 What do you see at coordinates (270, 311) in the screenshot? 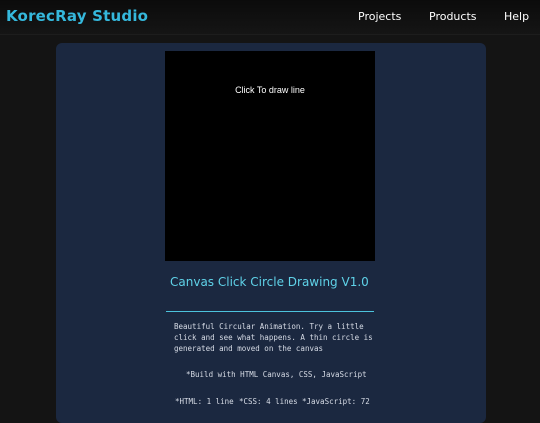
I see `title-divider` at bounding box center [270, 311].